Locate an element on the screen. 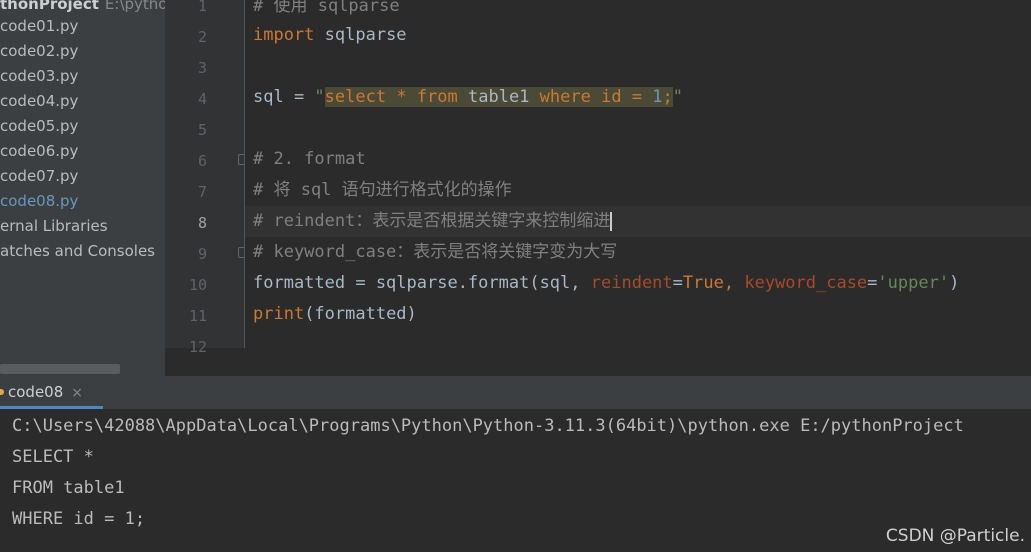  code-line-6: # 2. format is located at coordinates (309, 159).